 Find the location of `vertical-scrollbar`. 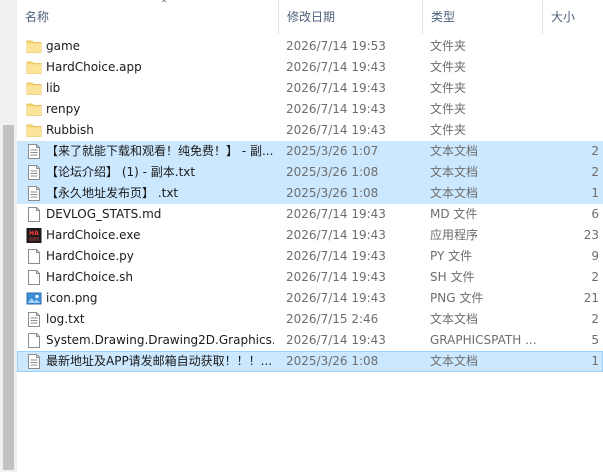

vertical-scrollbar is located at coordinates (8, 236).